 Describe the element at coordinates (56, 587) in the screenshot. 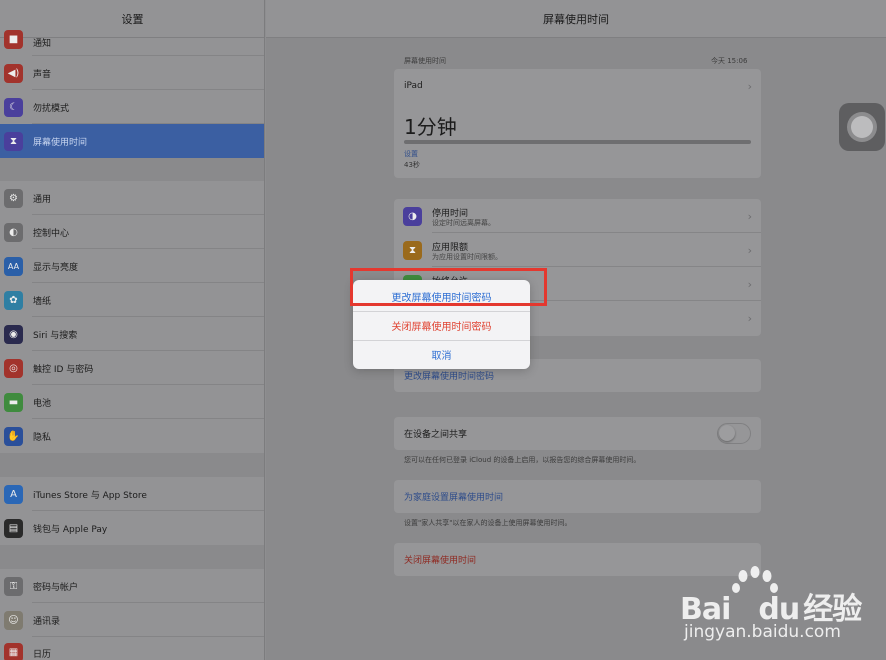

I see `sidebar-item-label: 密码与帐户` at that location.